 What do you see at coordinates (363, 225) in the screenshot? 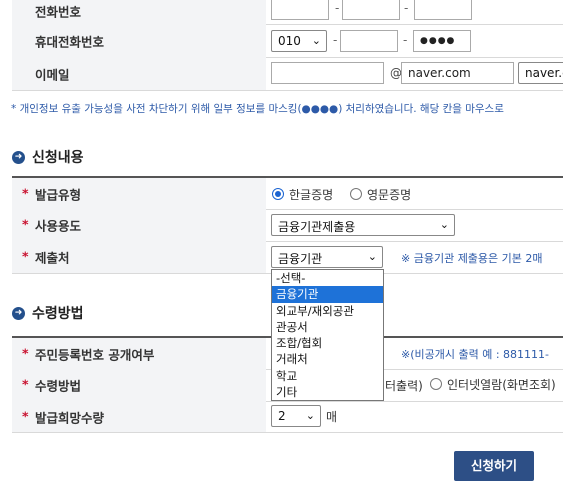
I see `usage-select: 금융기관제출용 ⌄` at bounding box center [363, 225].